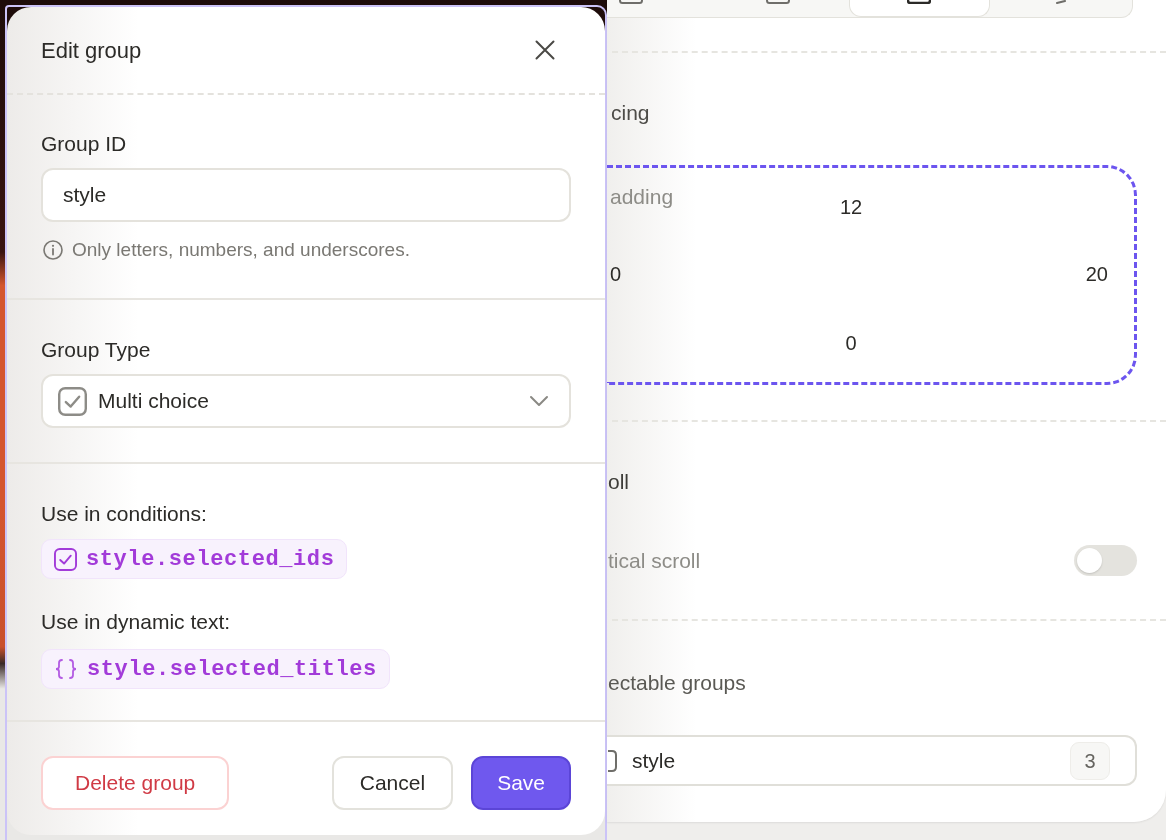 This screenshot has height=840, width=1166. I want to click on dialog-title: Edit group, so click(91, 50).